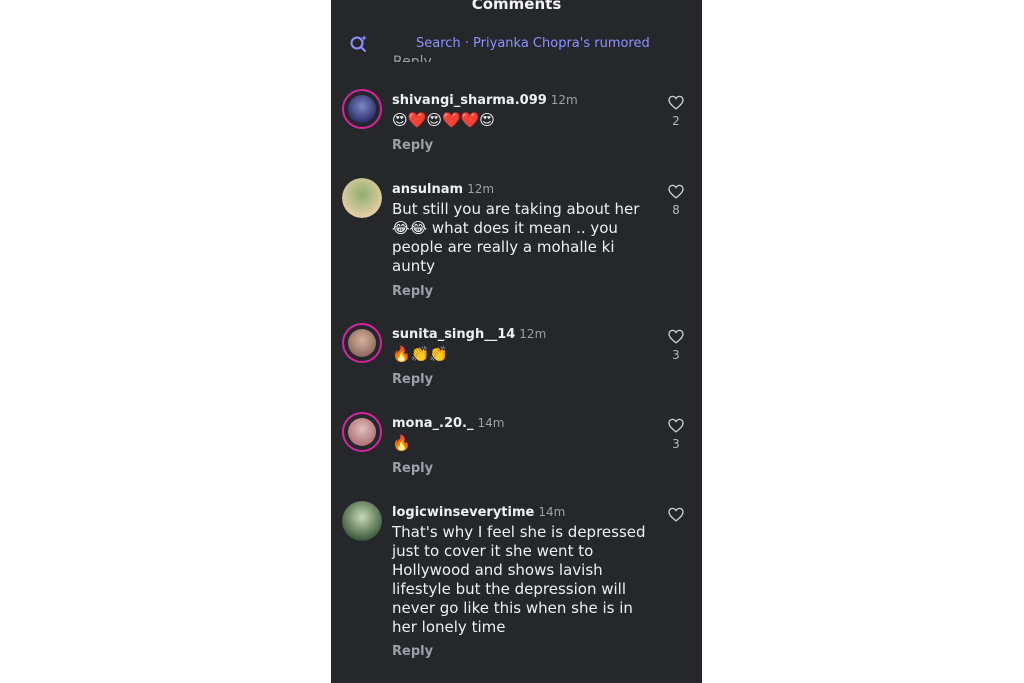 The width and height of the screenshot is (1024, 683). I want to click on comment-text: 🔥👏👏, so click(420, 354).